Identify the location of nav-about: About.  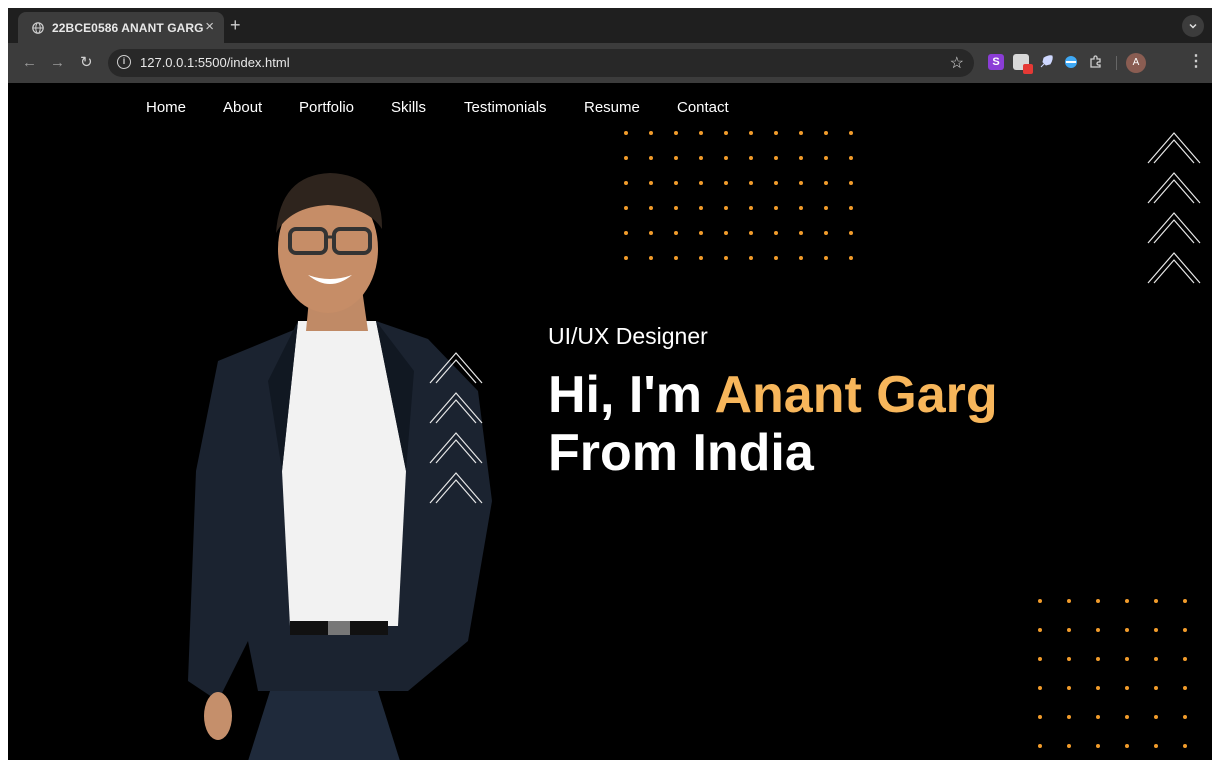
(242, 107).